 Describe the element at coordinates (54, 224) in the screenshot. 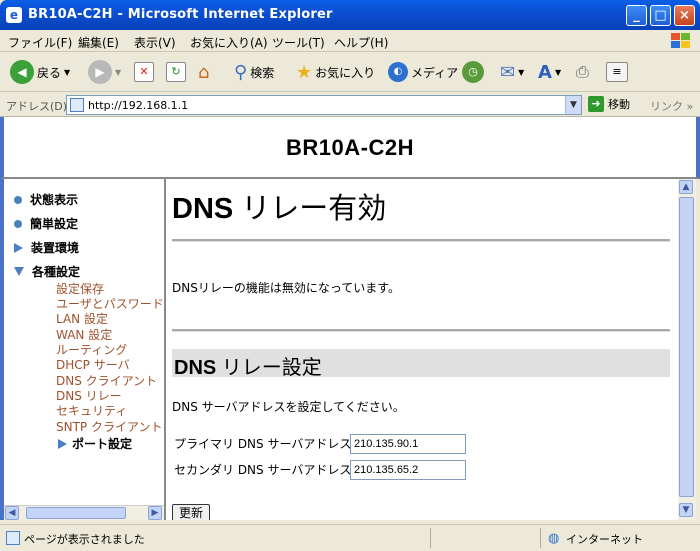

I see `nav-easy-setup-label: 簡単設定` at that location.